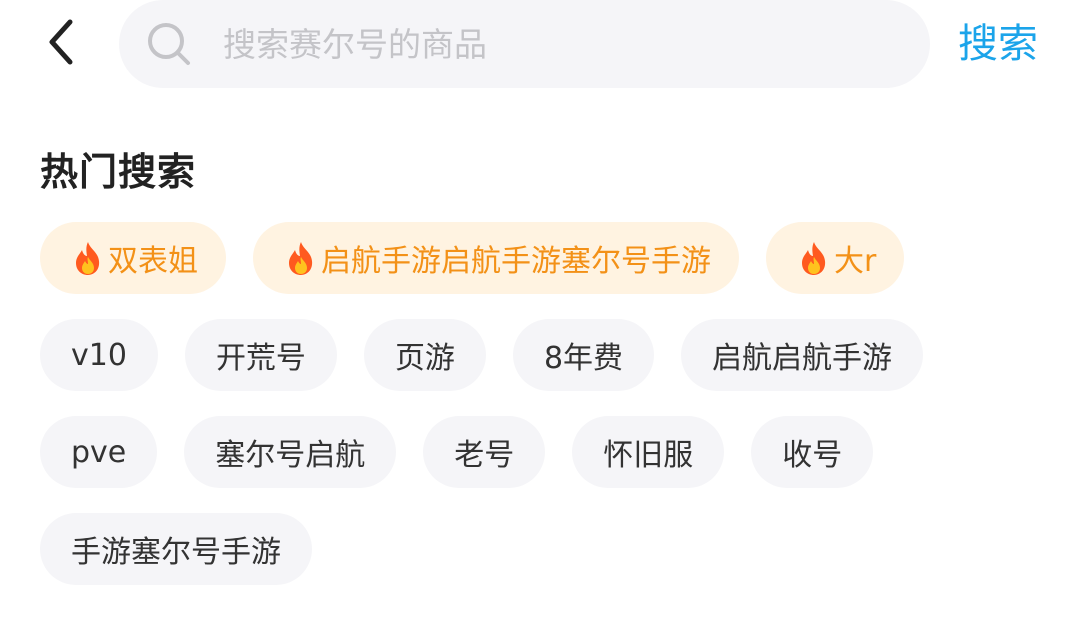 This screenshot has height=617, width=1080. Describe the element at coordinates (424, 355) in the screenshot. I see `search-tag: 页游` at that location.